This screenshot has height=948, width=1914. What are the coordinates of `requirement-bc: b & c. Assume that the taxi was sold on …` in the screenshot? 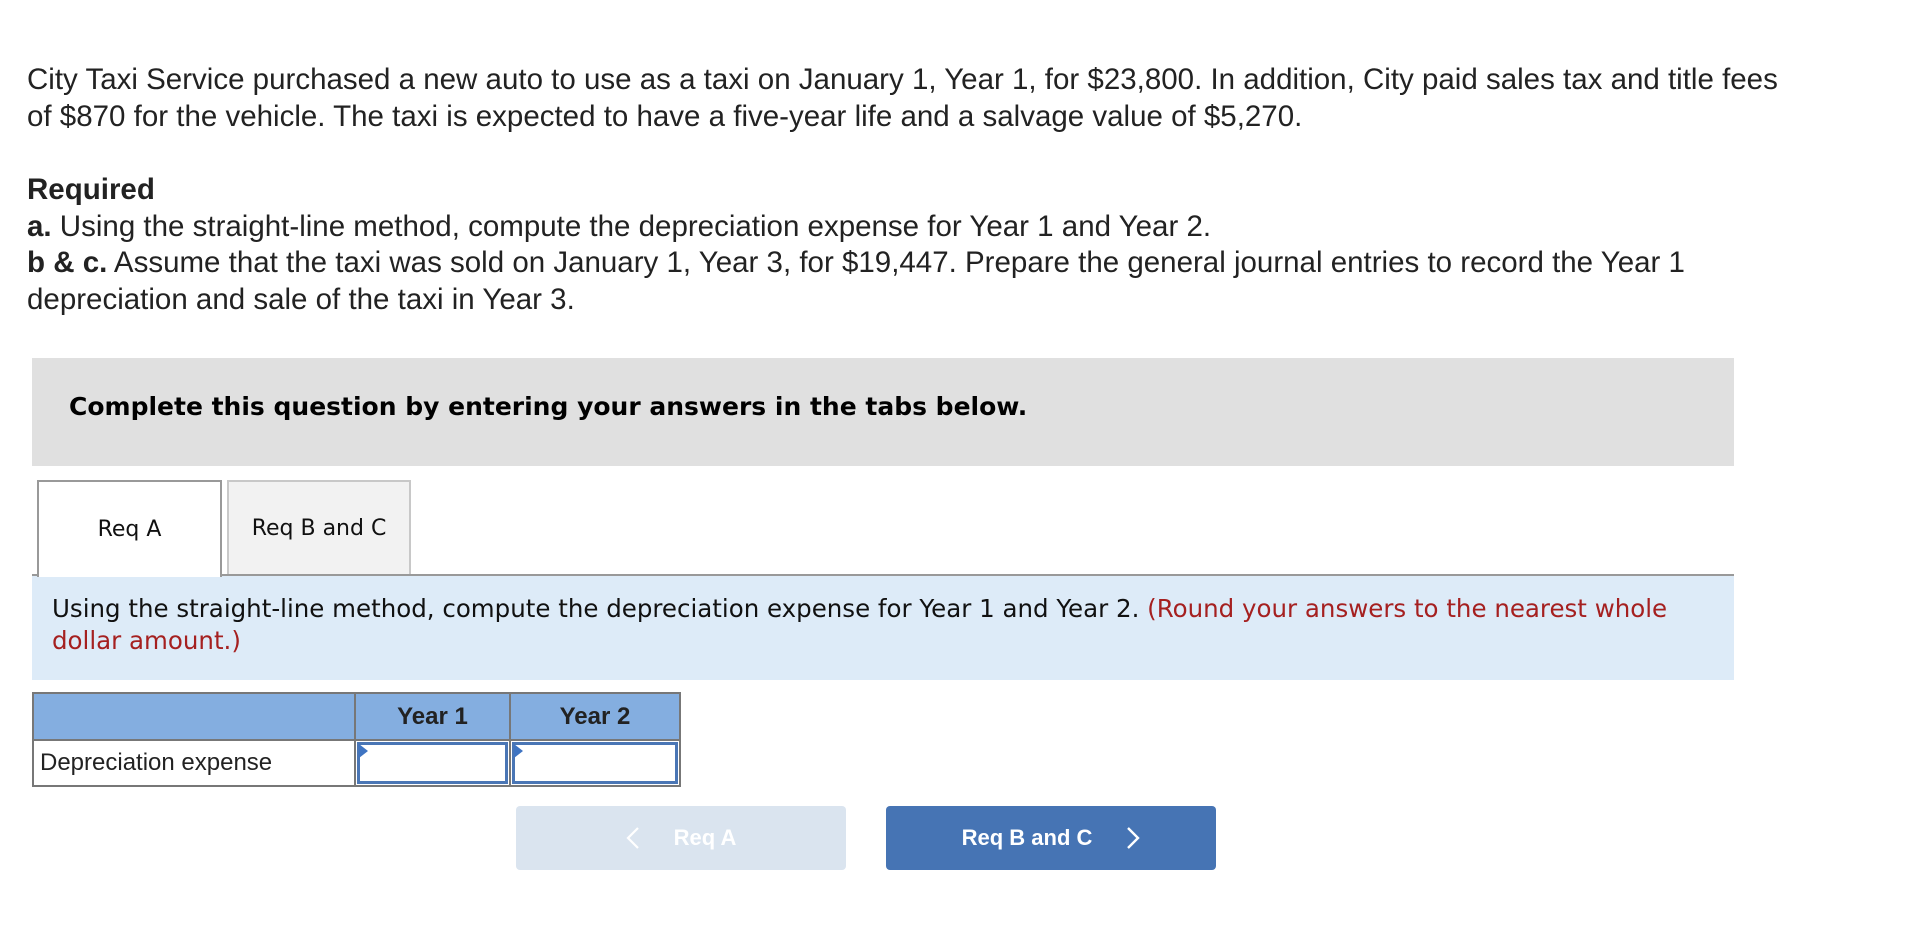 It's located at (967, 263).